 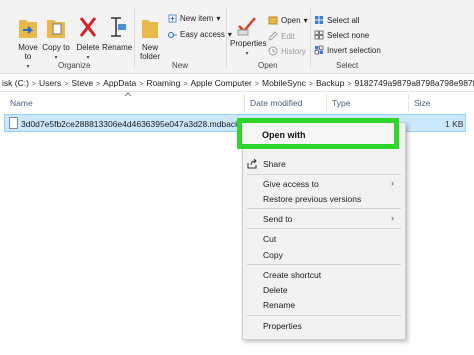 I want to click on menu-item-send-to: Send to, so click(x=277, y=219).